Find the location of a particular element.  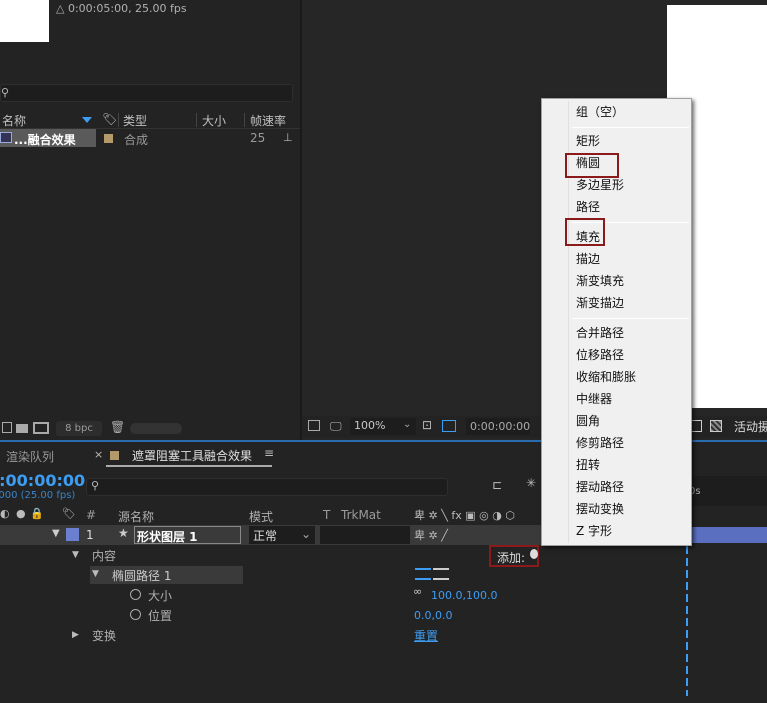

draft-3d-icon: ✳ is located at coordinates (531, 483).